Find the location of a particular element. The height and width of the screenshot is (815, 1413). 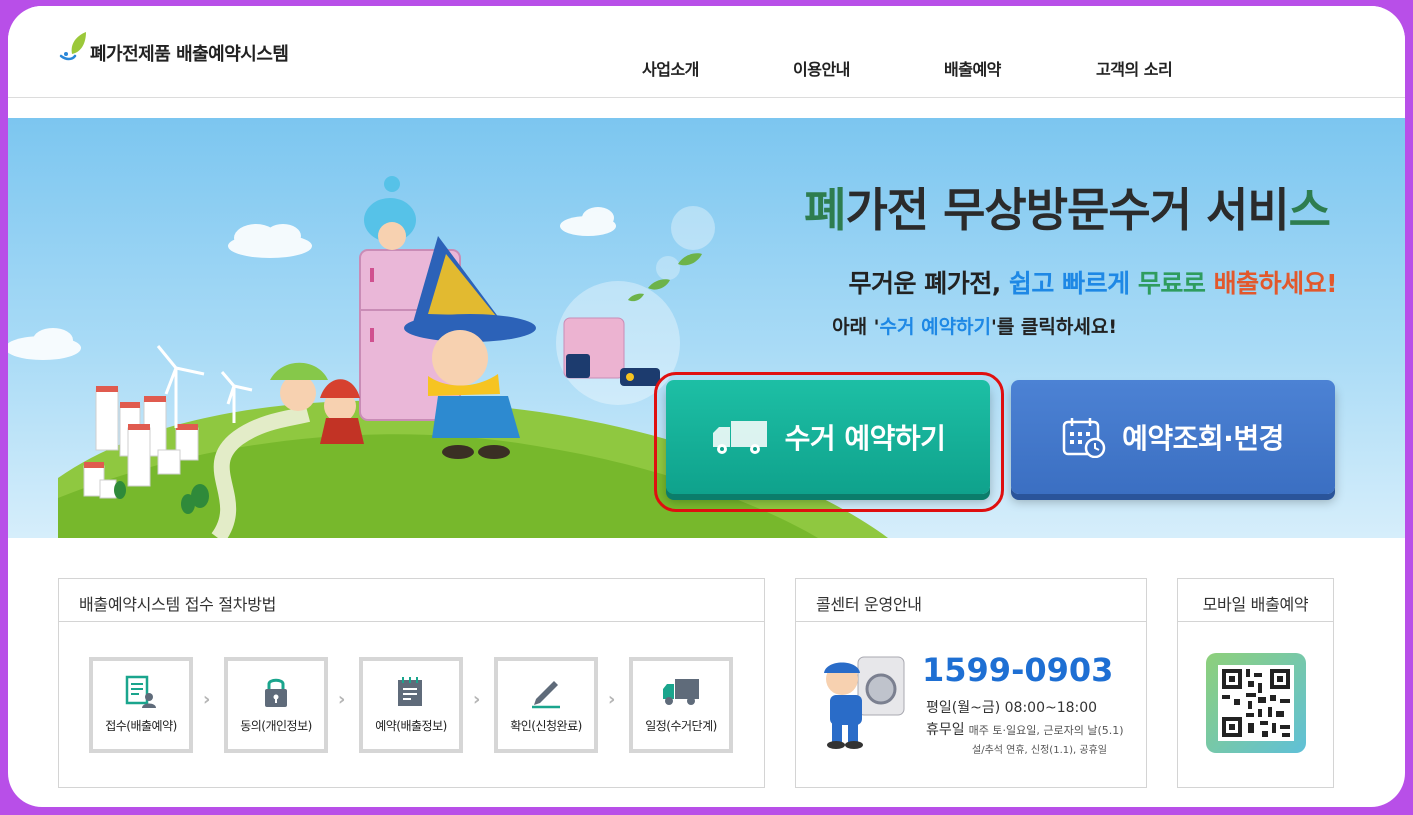

hero-sub-free: 무료로 is located at coordinates (1171, 283).